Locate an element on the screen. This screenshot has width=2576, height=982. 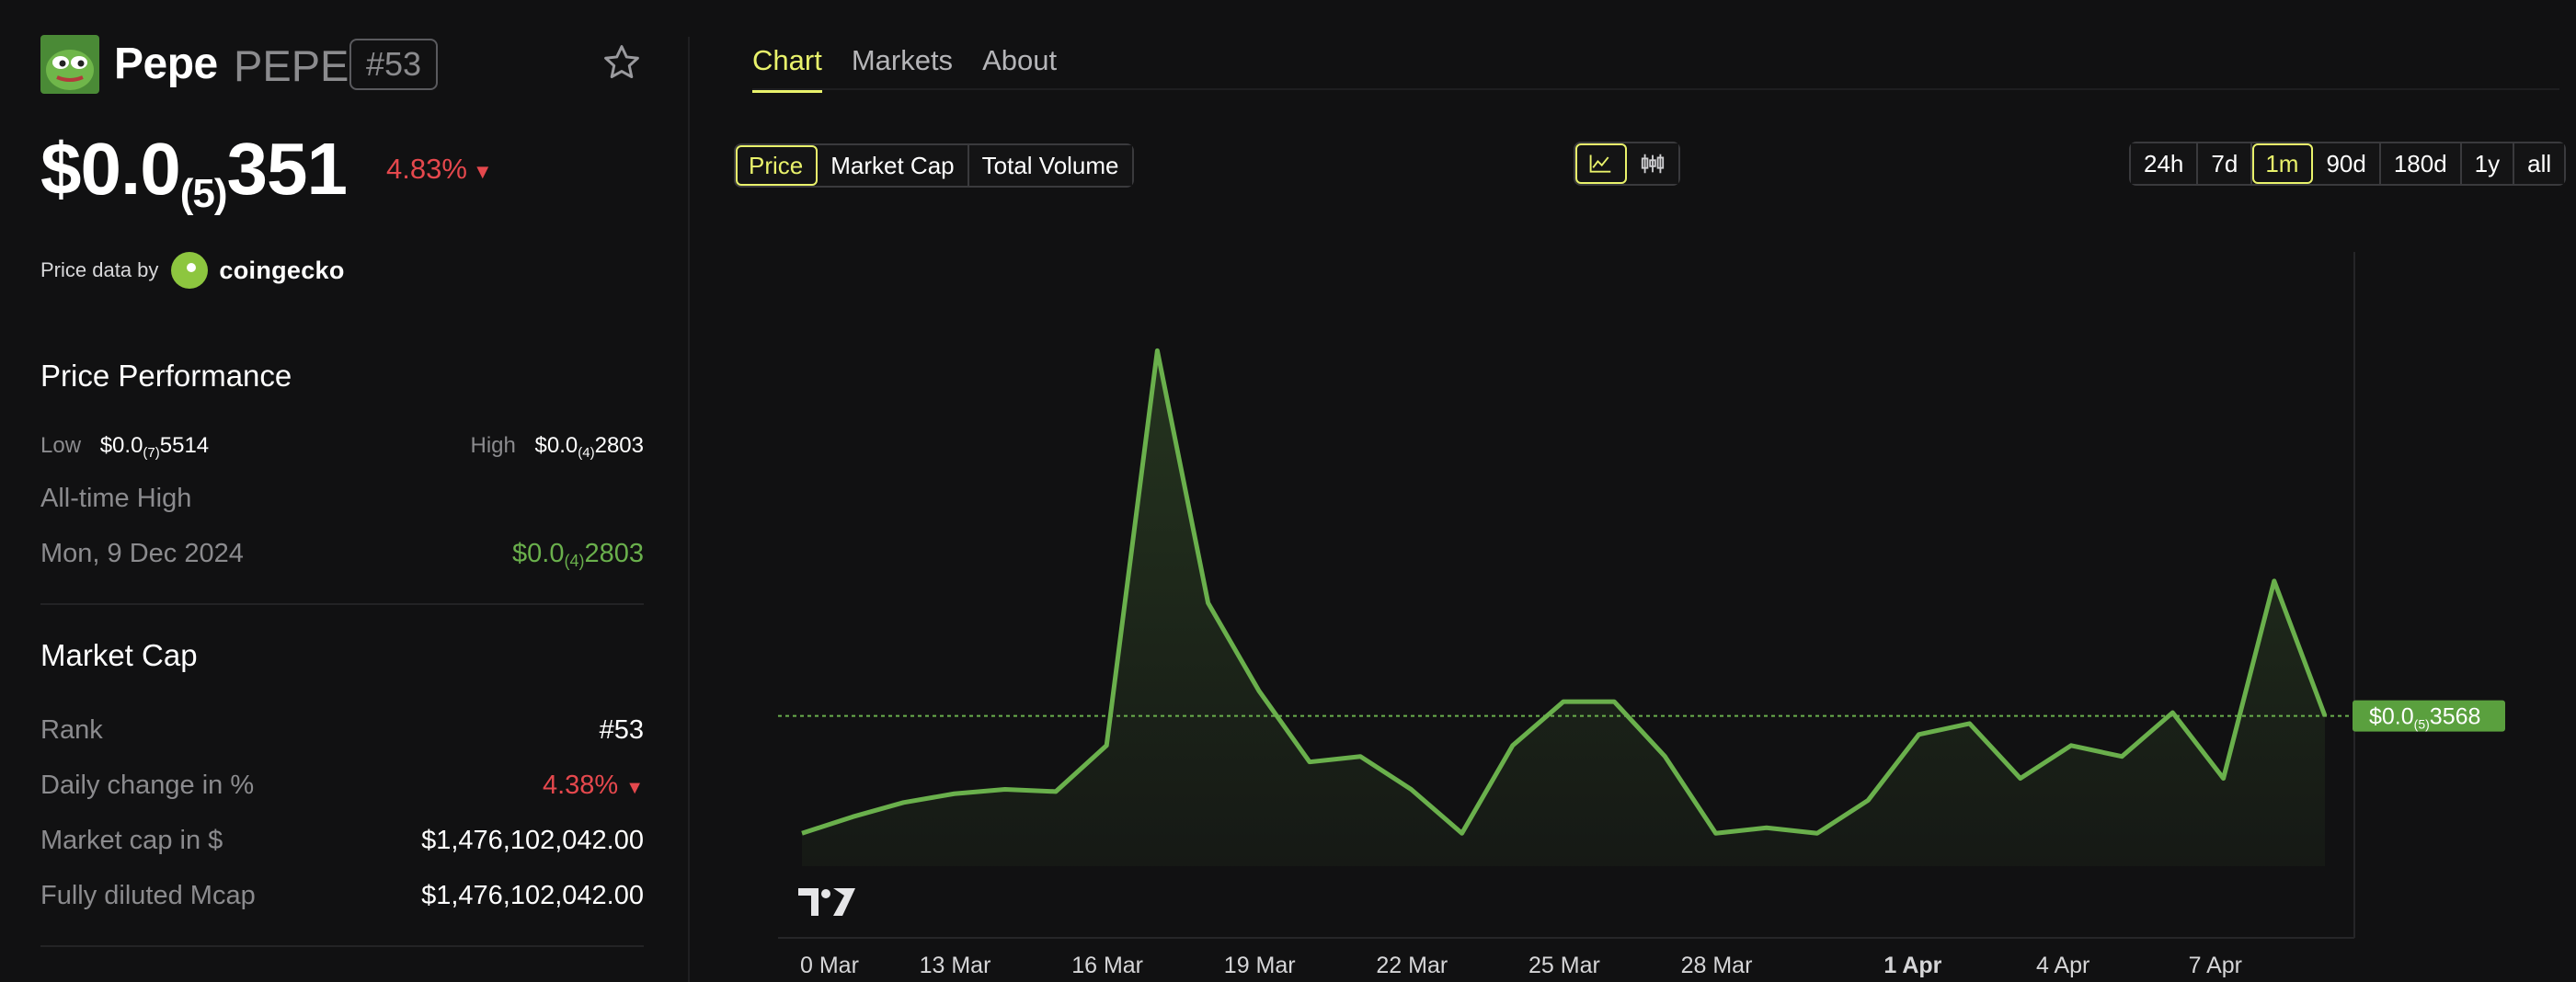
coin-name: Pepe is located at coordinates (166, 64).